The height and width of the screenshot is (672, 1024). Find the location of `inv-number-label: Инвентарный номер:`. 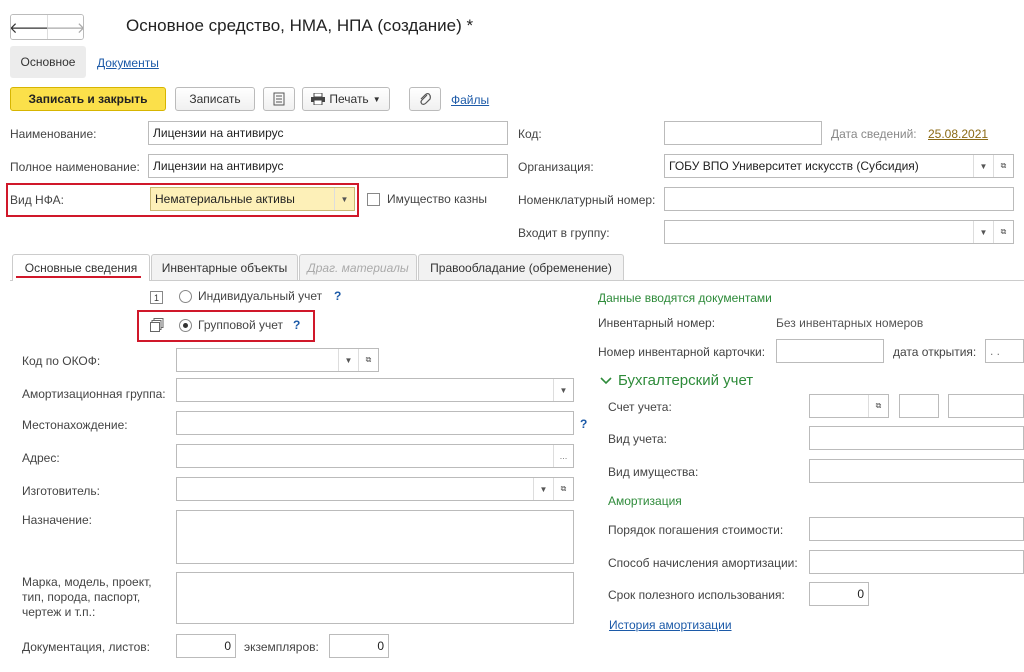

inv-number-label: Инвентарный номер: is located at coordinates (657, 323).